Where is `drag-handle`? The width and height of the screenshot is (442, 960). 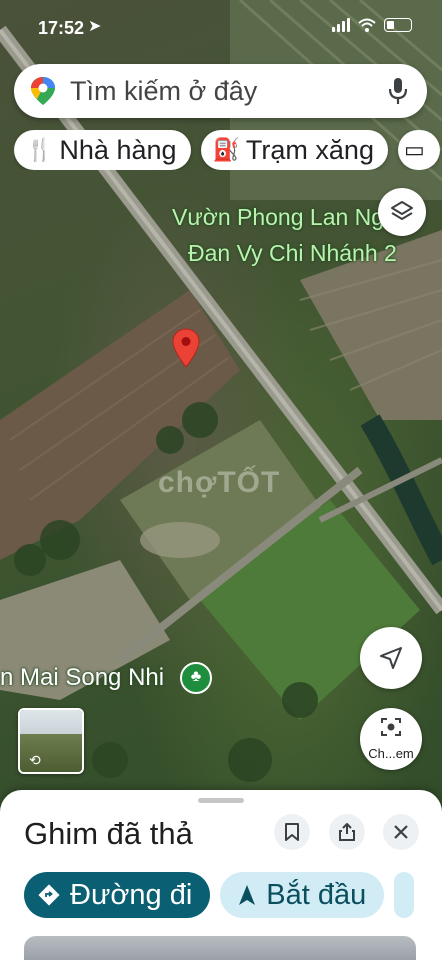 drag-handle is located at coordinates (221, 800).